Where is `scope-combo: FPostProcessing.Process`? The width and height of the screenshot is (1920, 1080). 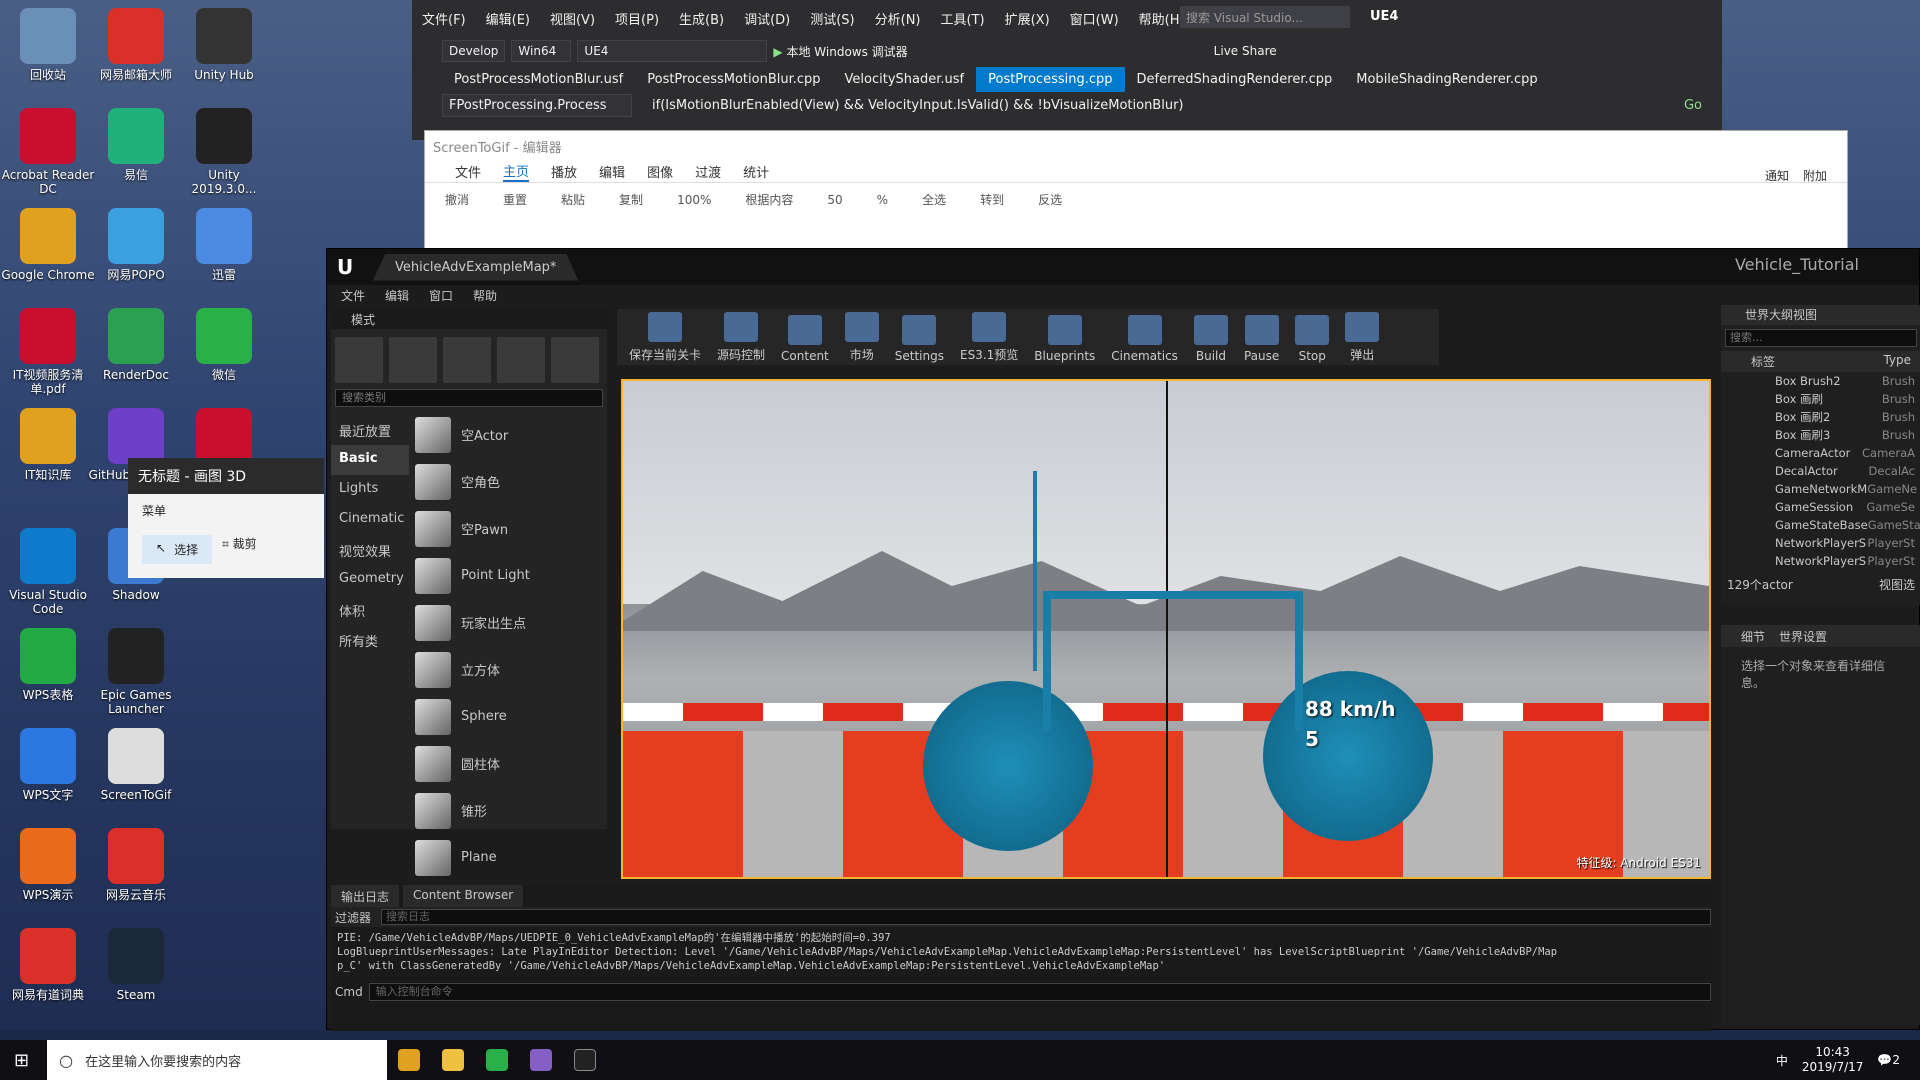
scope-combo: FPostProcessing.Process is located at coordinates (537, 105).